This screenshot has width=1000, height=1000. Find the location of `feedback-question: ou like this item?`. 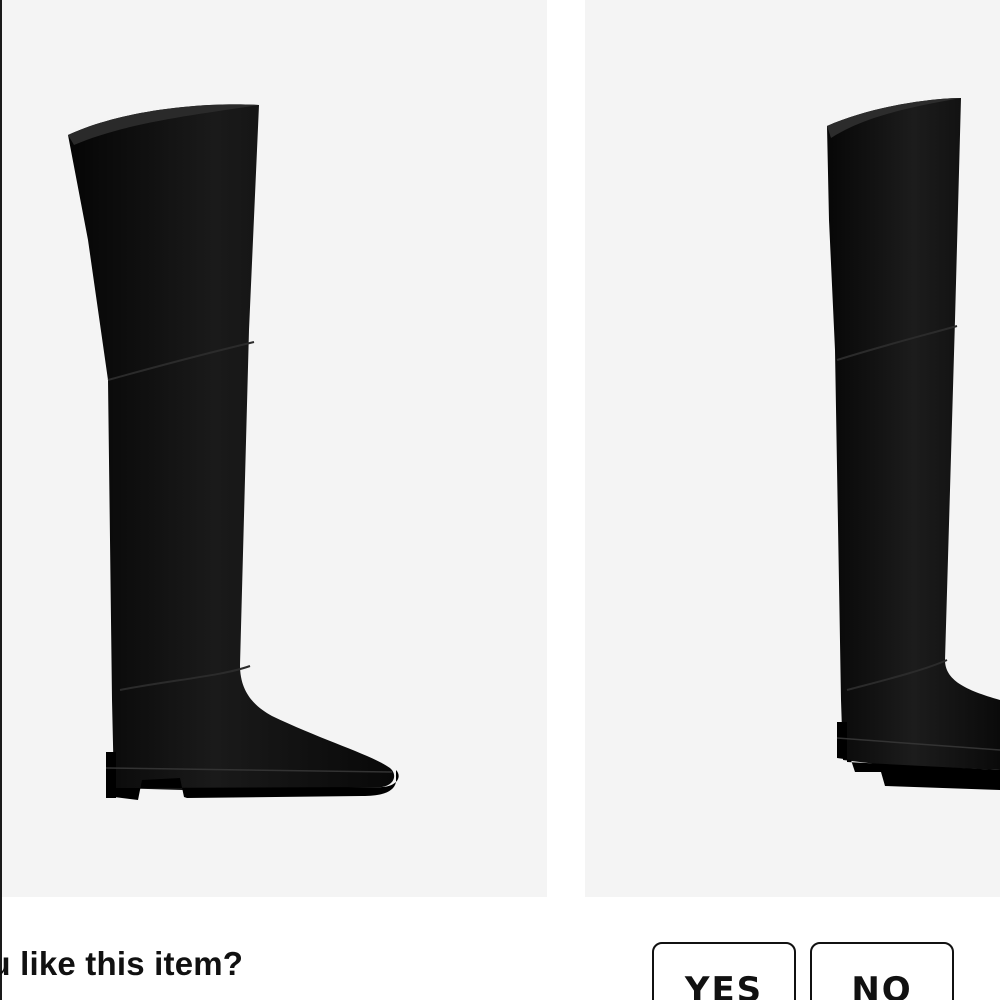

feedback-question: ou like this item? is located at coordinates (122, 963).